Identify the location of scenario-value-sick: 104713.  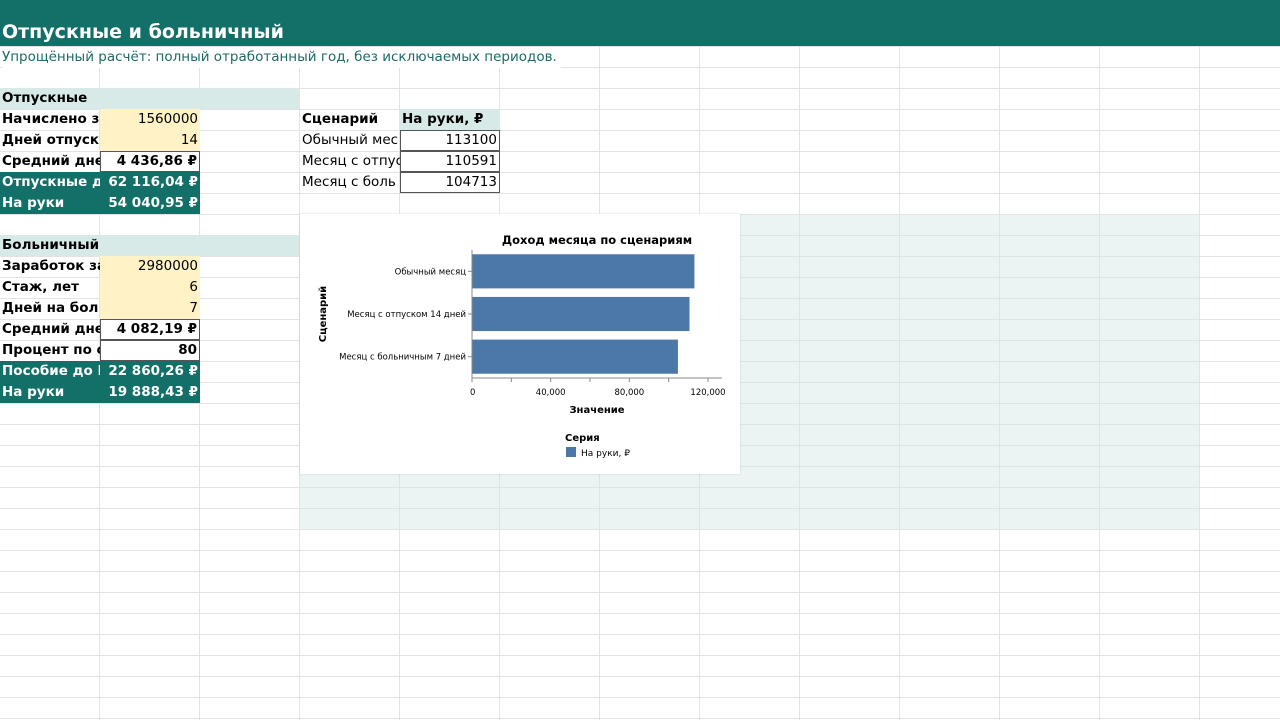
(450, 182).